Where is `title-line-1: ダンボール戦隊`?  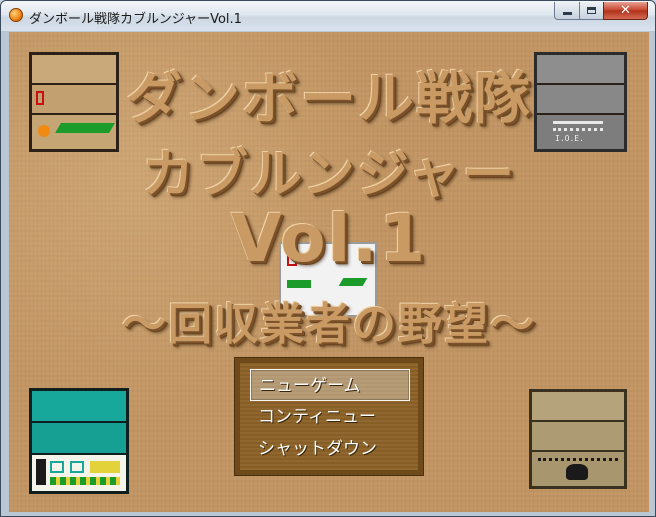
title-line-1: ダンボール戦隊 is located at coordinates (329, 99).